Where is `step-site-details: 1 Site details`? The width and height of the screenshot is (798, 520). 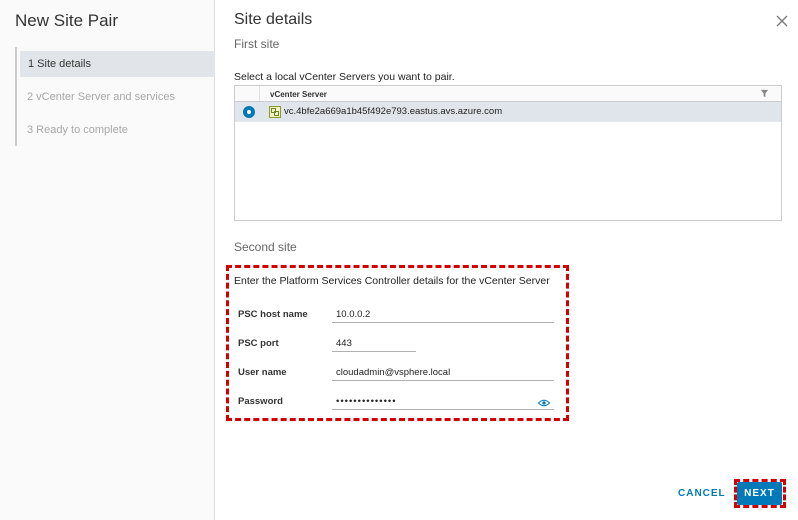
step-site-details: 1 Site details is located at coordinates (117, 64).